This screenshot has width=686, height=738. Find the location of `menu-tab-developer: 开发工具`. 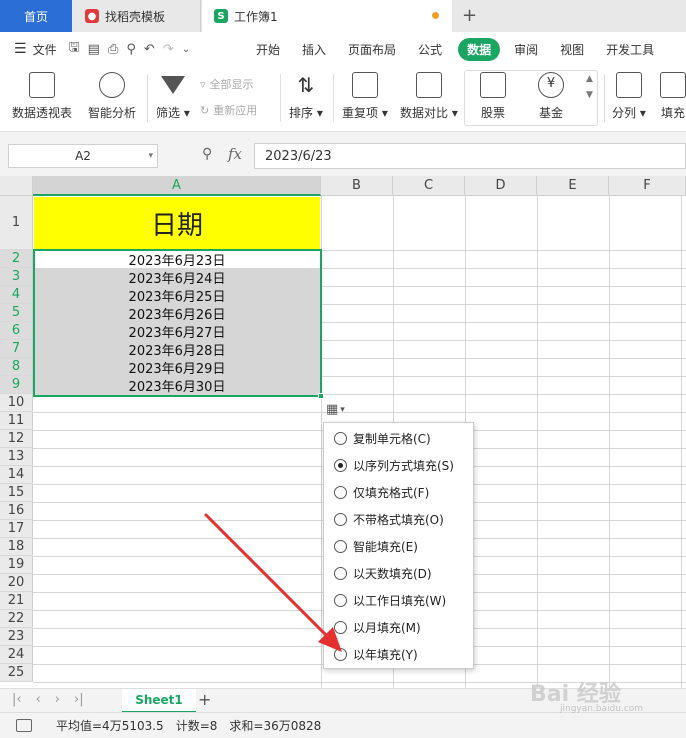

menu-tab-developer: 开发工具 is located at coordinates (630, 49).